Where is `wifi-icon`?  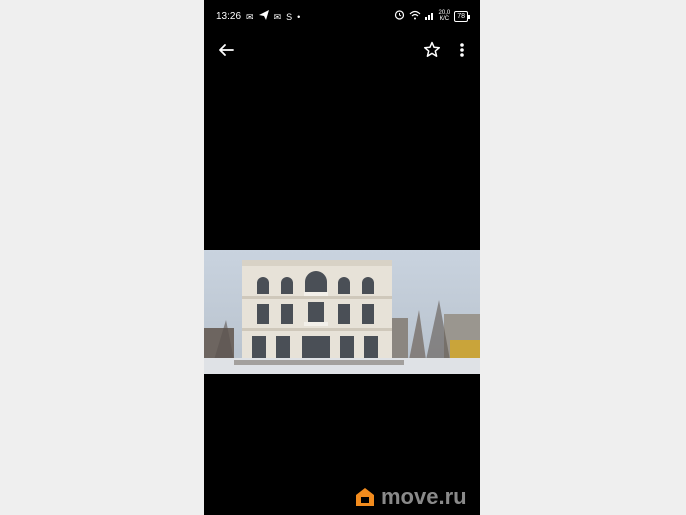
wifi-icon is located at coordinates (415, 16).